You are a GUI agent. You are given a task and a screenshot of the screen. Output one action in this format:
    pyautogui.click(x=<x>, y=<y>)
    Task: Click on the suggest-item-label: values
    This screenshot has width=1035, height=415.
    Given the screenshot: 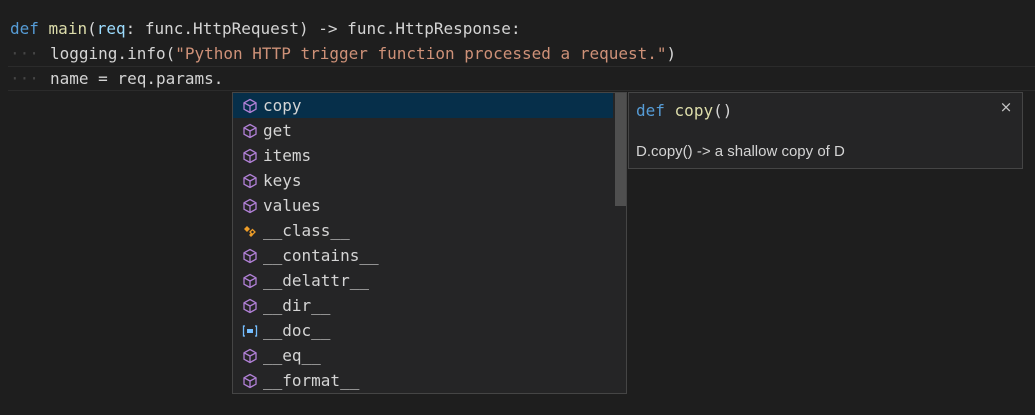 What is the action you would take?
    pyautogui.click(x=292, y=205)
    